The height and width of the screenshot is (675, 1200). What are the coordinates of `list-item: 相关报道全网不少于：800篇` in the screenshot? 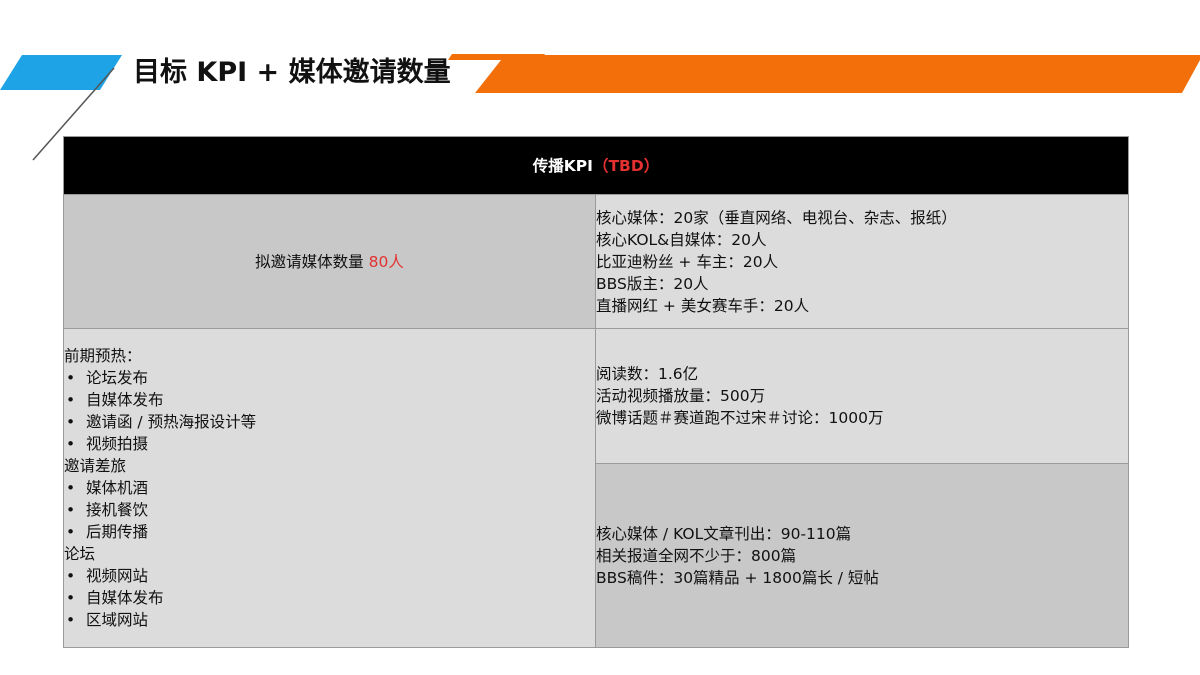 It's located at (696, 555).